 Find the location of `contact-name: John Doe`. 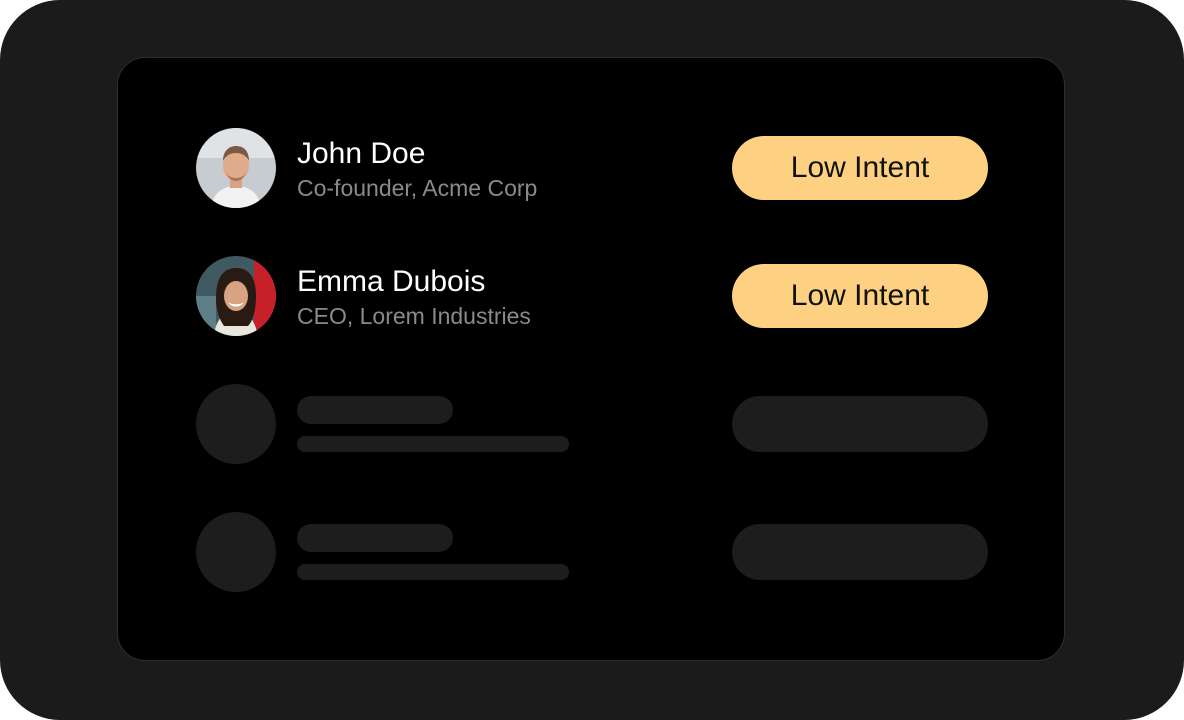

contact-name: John Doe is located at coordinates (361, 153).